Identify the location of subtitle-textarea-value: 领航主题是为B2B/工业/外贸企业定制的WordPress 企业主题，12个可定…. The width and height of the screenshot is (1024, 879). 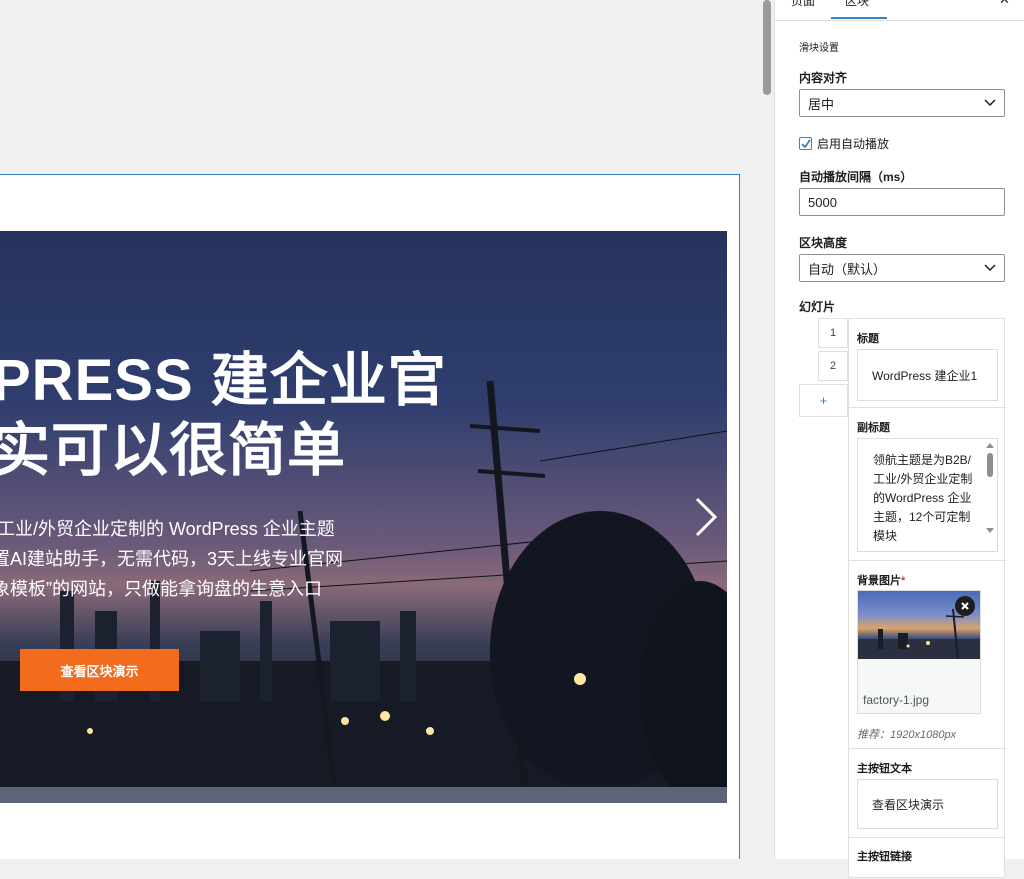
(923, 498).